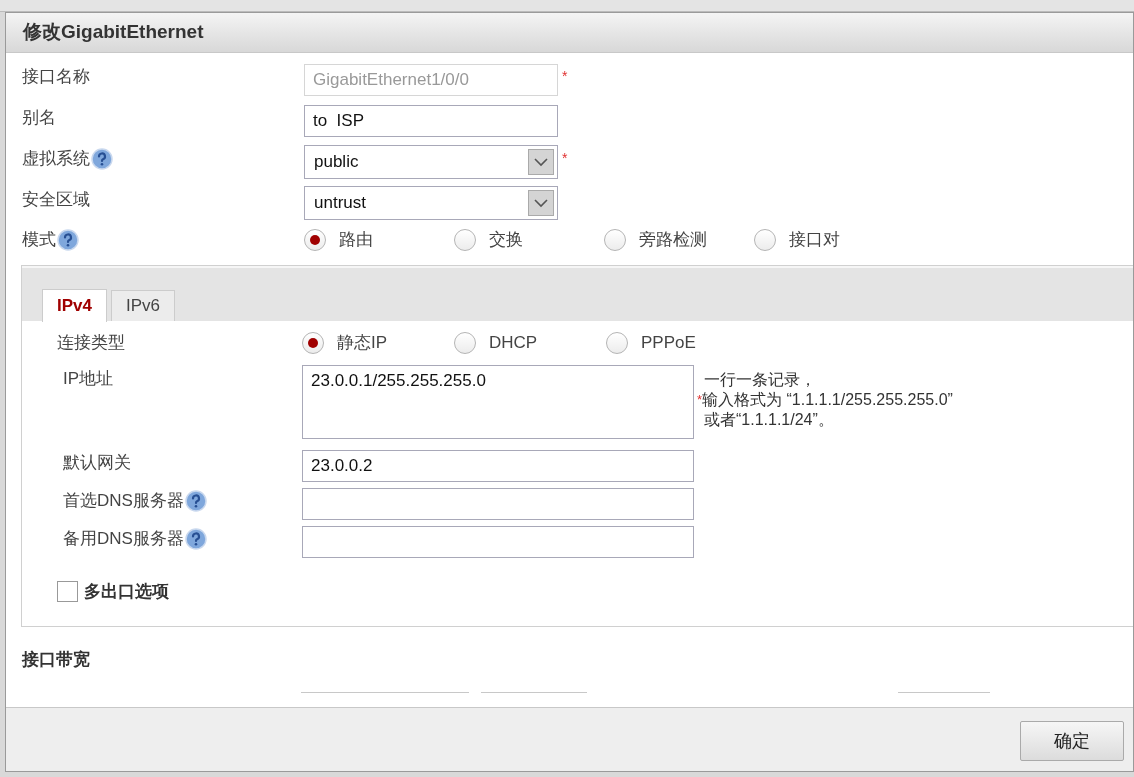 Image resolution: width=1134 pixels, height=777 pixels. I want to click on field-label: 备用DNS服务器, so click(123, 539).